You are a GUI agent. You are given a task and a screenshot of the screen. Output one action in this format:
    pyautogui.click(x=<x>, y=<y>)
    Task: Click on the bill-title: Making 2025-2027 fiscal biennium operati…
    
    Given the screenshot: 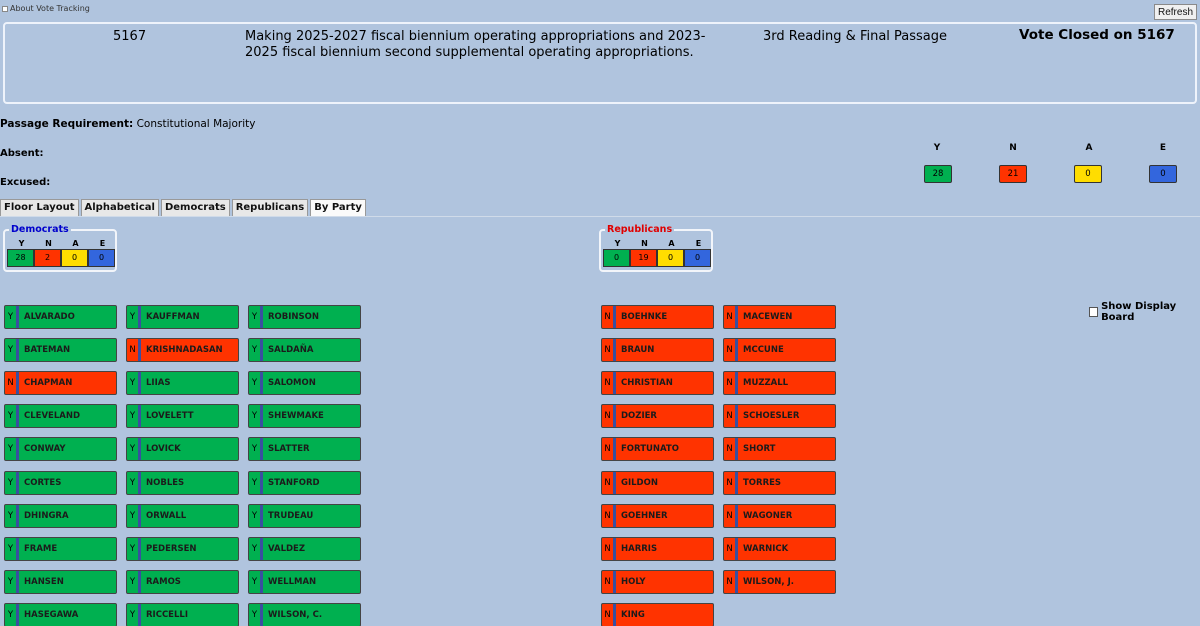 What is the action you would take?
    pyautogui.click(x=475, y=44)
    